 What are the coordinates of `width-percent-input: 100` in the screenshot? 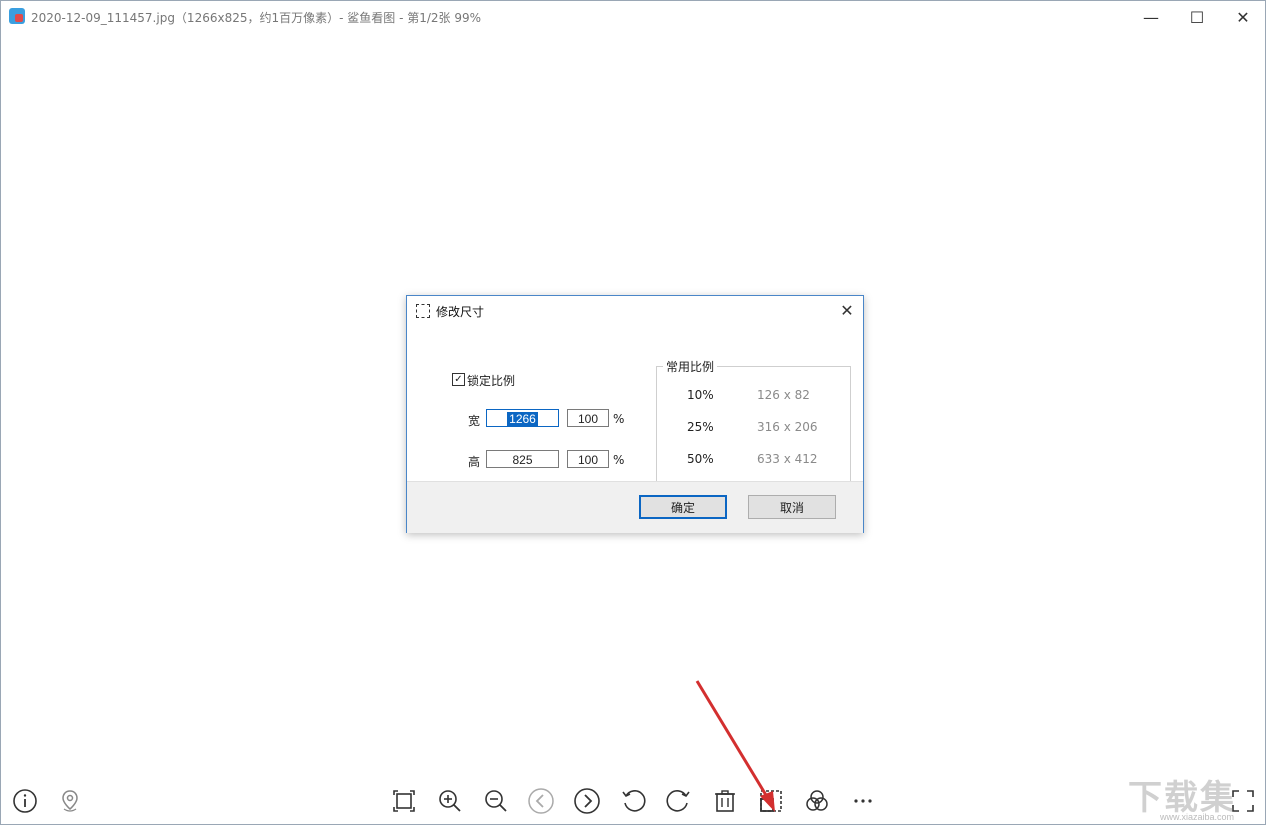 It's located at (588, 418).